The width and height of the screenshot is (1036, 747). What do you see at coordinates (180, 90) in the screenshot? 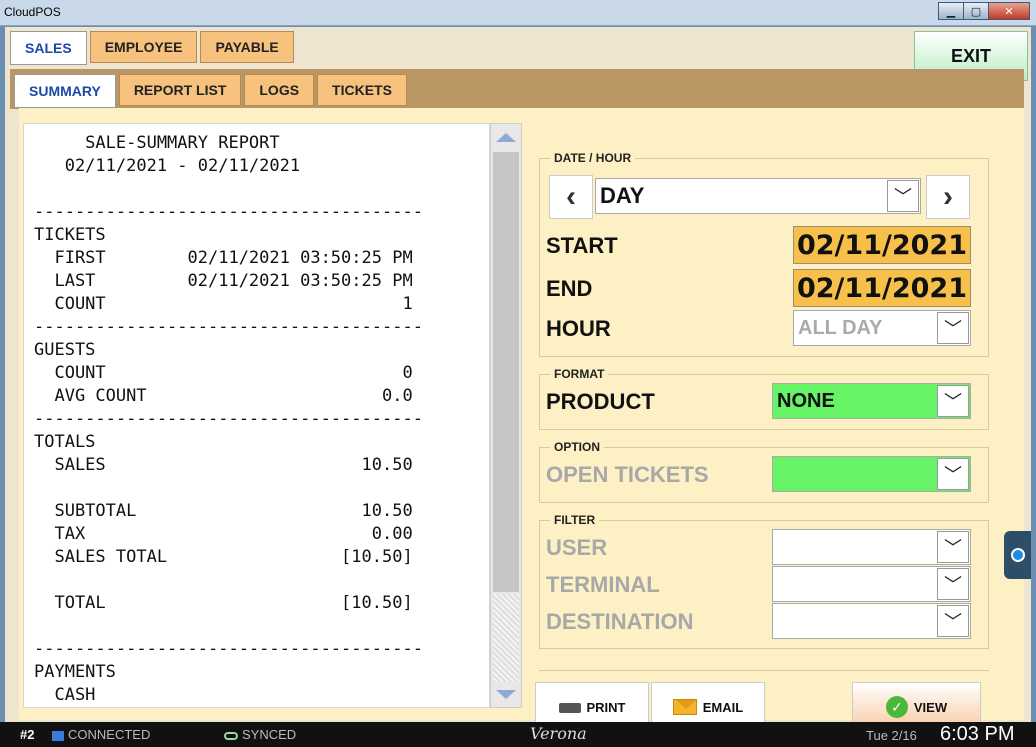
I see `tab-report-list: REPORT LIST` at bounding box center [180, 90].